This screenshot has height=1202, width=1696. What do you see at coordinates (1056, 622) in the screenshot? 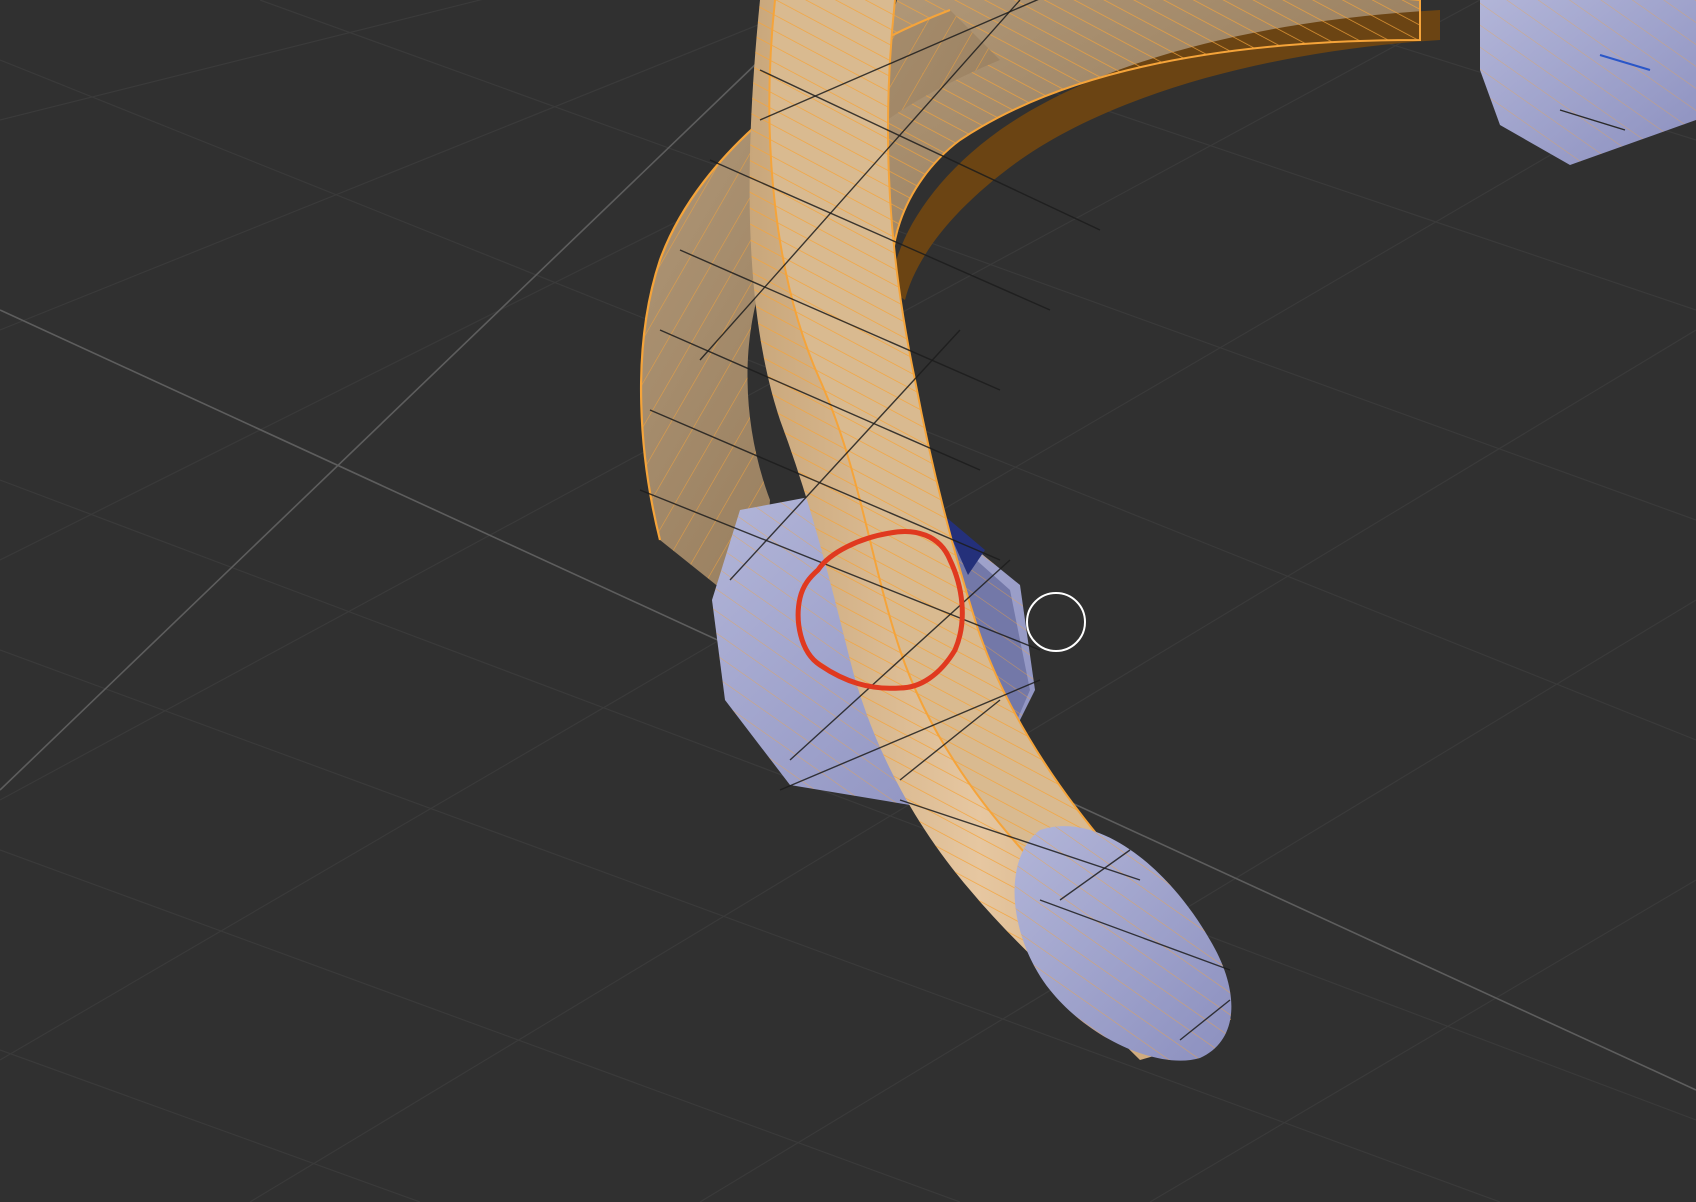
I see `cursor-circle` at bounding box center [1056, 622].